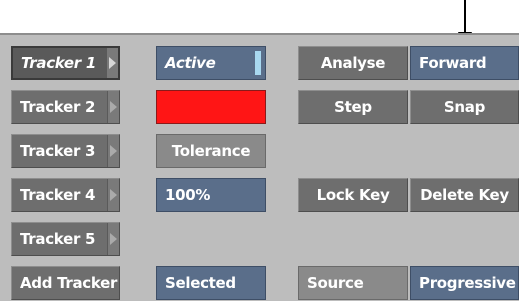 The image size is (519, 301). What do you see at coordinates (353, 63) in the screenshot?
I see `analyse-button: Analyse` at bounding box center [353, 63].